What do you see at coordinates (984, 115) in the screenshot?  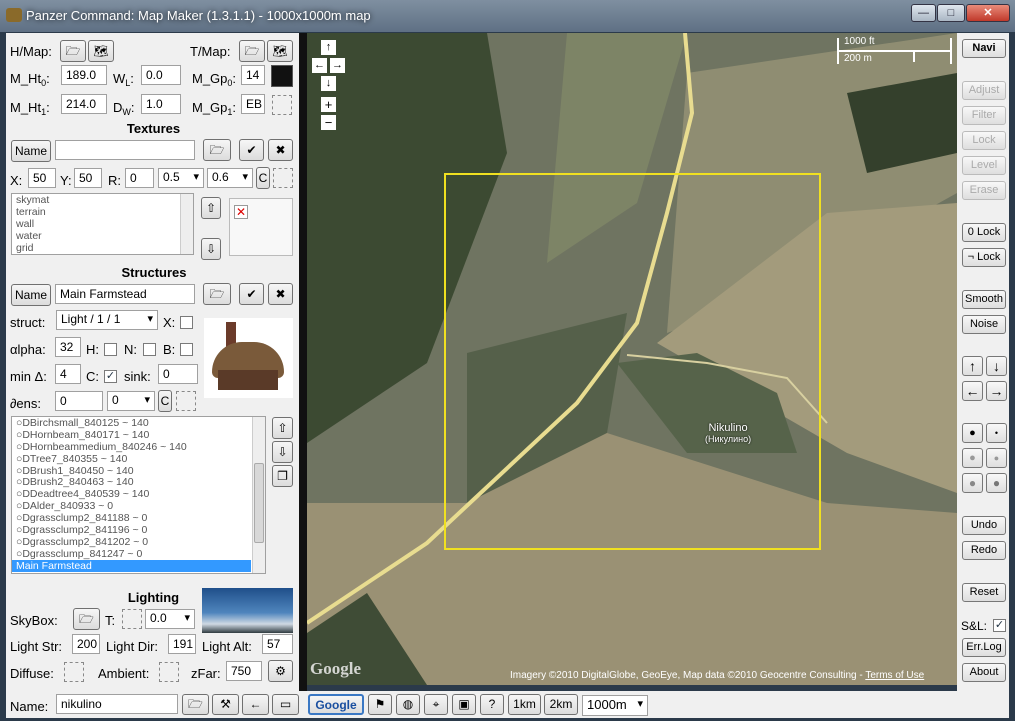 I see `filter-button: Filter` at bounding box center [984, 115].